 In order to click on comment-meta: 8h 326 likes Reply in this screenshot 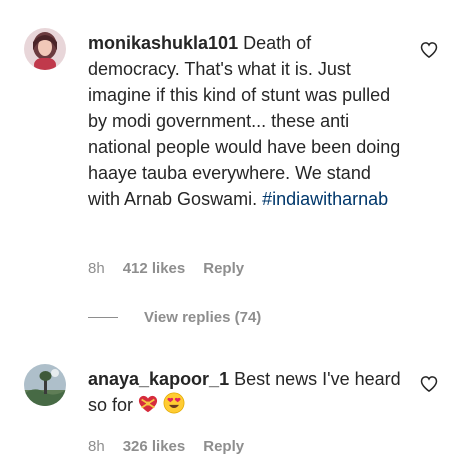, I will do `click(166, 446)`.